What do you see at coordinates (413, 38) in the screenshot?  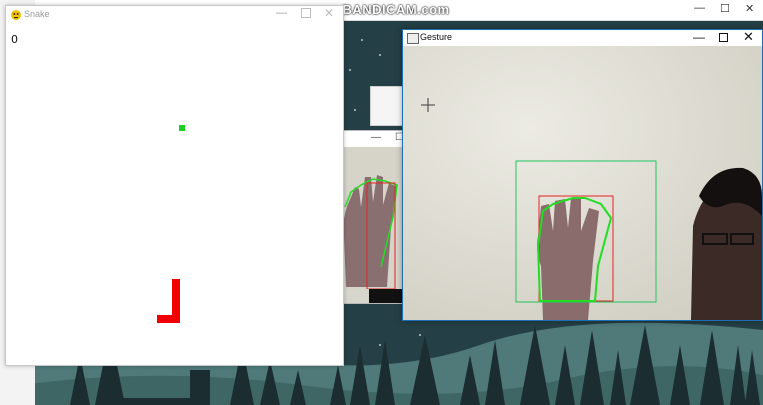 I see `window-app-icon` at bounding box center [413, 38].